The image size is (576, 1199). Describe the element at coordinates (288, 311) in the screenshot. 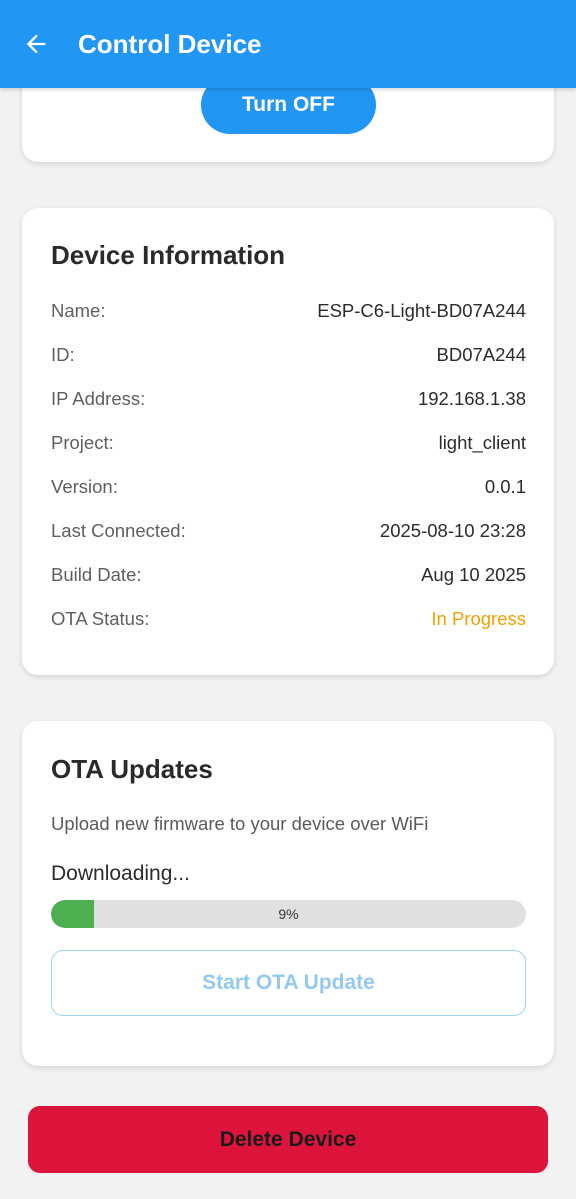

I see `info-row-name: Name: ESP-C6-Light-BD07A244` at that location.